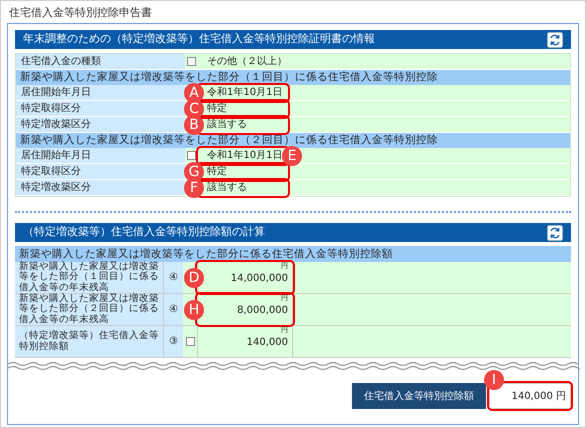 The image size is (586, 428). Describe the element at coordinates (89, 341) in the screenshot. I see `field-label: （特定増改築等）住宅借入金等特別控除額` at that location.